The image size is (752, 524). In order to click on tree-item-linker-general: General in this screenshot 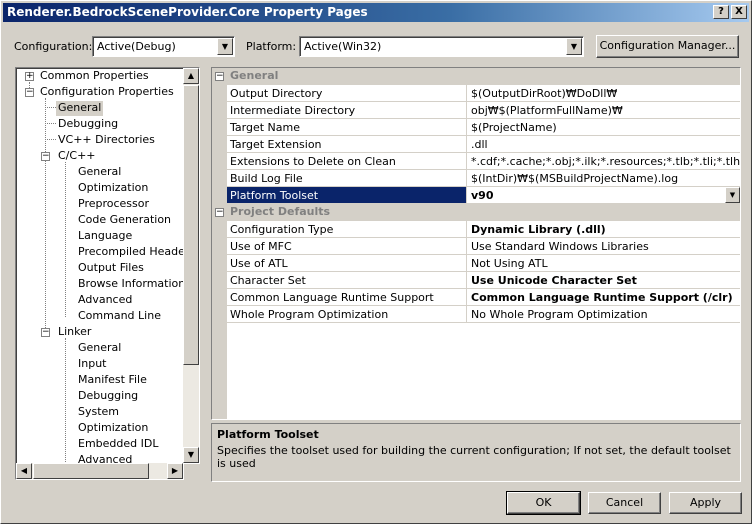, I will do `click(99, 348)`.